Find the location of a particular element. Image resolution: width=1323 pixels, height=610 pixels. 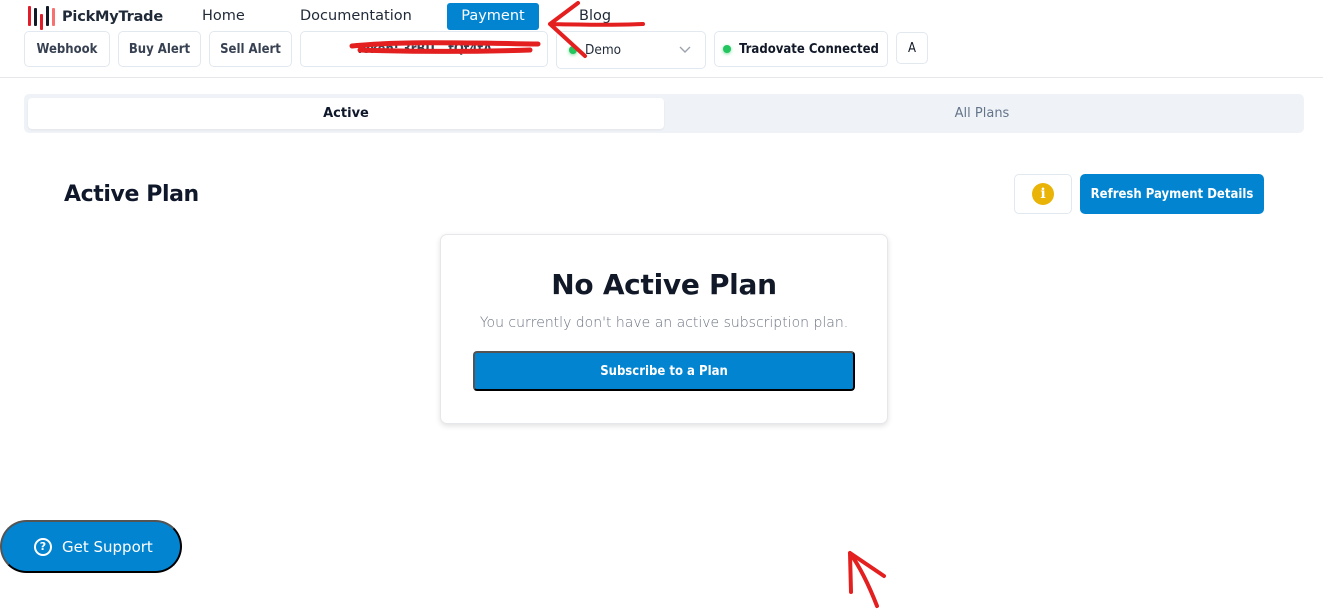

token-button: Token: 3rBU...tQt4tA is located at coordinates (424, 49).